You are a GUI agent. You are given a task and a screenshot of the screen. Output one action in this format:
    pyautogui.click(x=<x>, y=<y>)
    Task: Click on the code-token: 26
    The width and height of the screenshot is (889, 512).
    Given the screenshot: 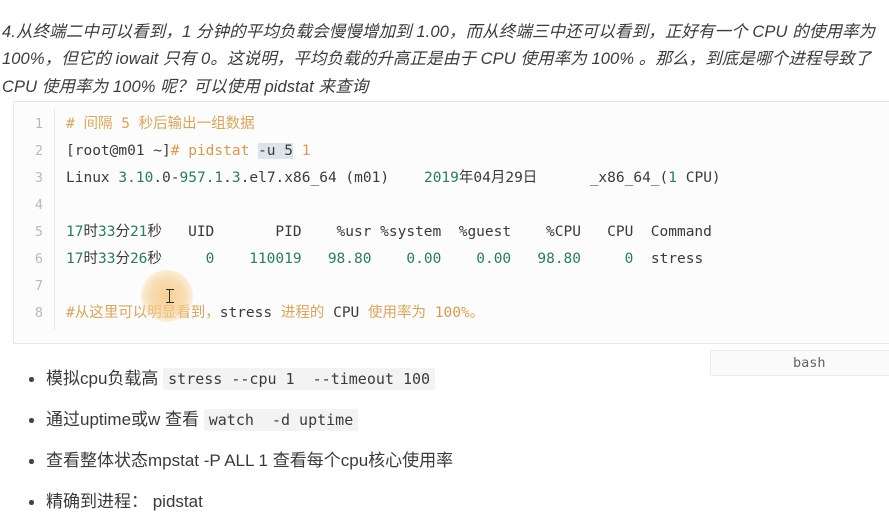 What is the action you would take?
    pyautogui.click(x=138, y=259)
    